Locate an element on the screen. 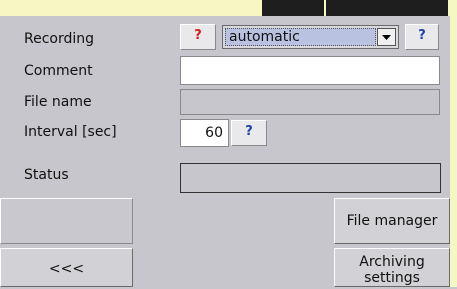 Image resolution: width=457 pixels, height=289 pixels. file-name-label: File name is located at coordinates (58, 102).